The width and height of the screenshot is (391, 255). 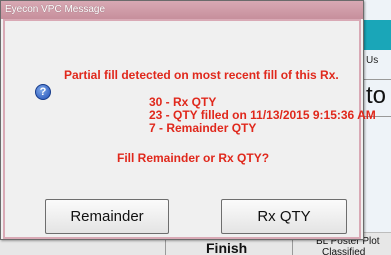 What do you see at coordinates (107, 216) in the screenshot?
I see `remainder-button: Remainder` at bounding box center [107, 216].